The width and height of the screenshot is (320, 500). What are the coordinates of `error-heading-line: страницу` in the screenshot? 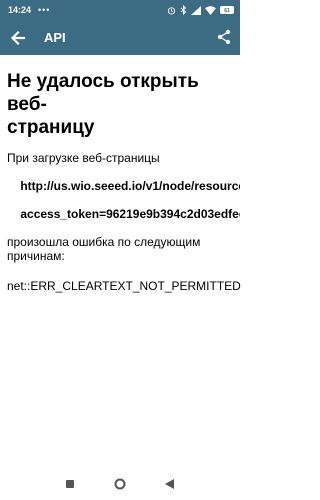 It's located at (51, 127).